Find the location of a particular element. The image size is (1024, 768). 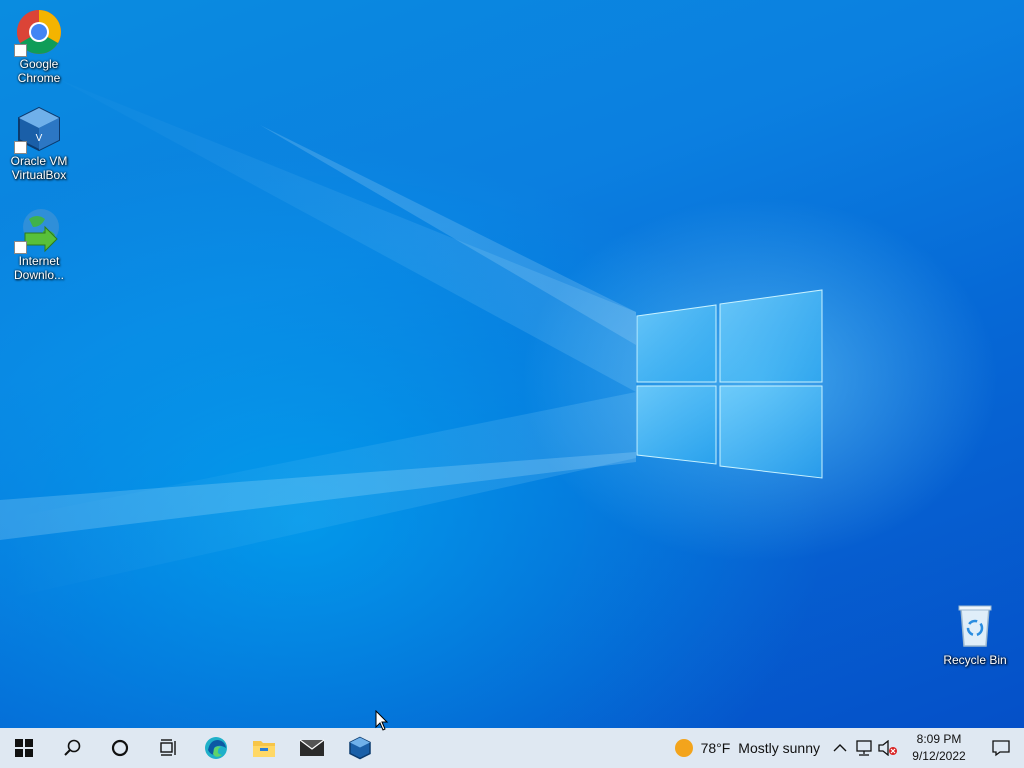

taskbar-virtualbox is located at coordinates (360, 748).